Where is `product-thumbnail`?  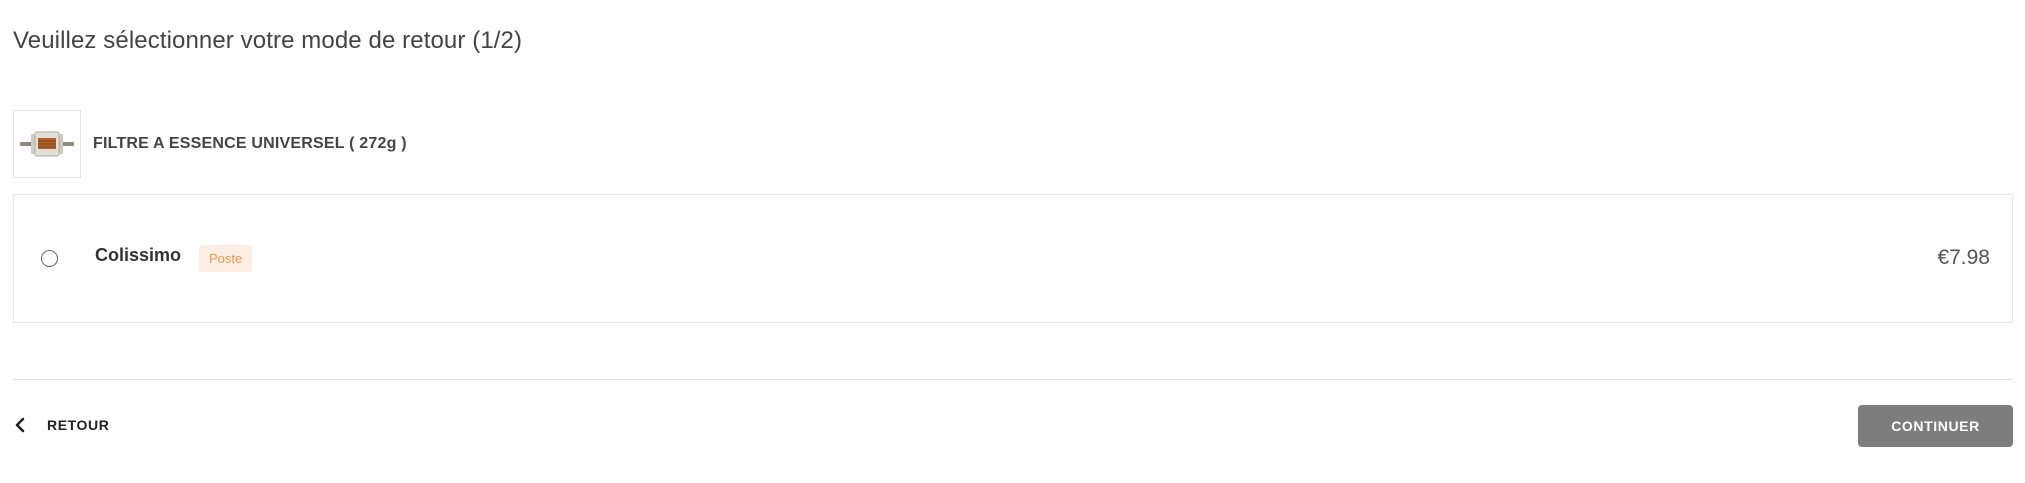
product-thumbnail is located at coordinates (47, 144).